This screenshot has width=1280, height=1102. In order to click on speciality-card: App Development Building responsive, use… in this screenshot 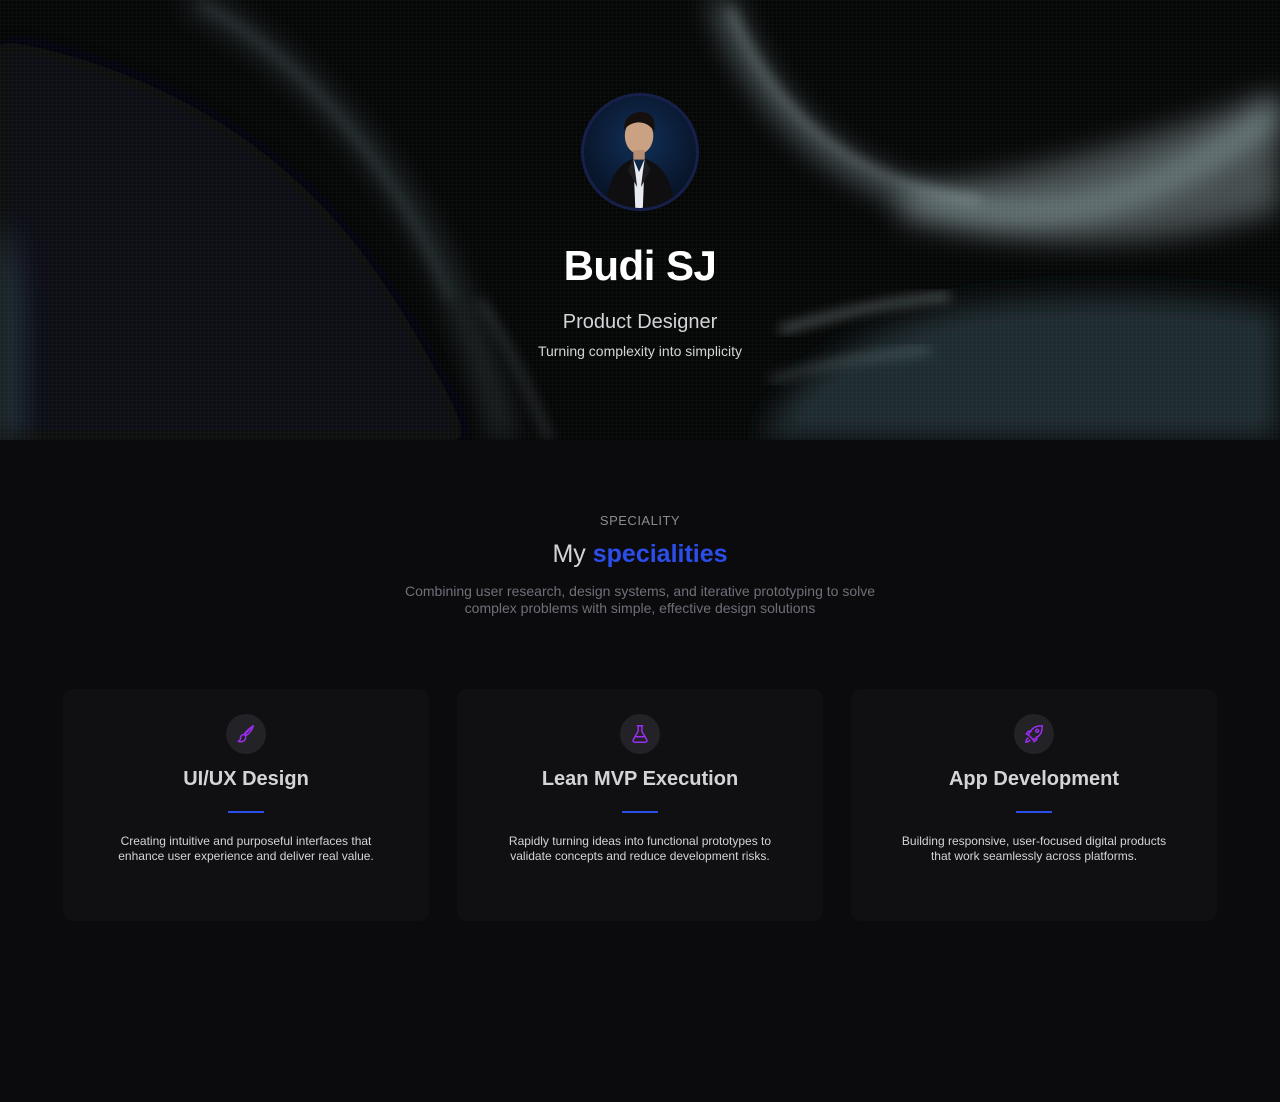, I will do `click(1034, 805)`.